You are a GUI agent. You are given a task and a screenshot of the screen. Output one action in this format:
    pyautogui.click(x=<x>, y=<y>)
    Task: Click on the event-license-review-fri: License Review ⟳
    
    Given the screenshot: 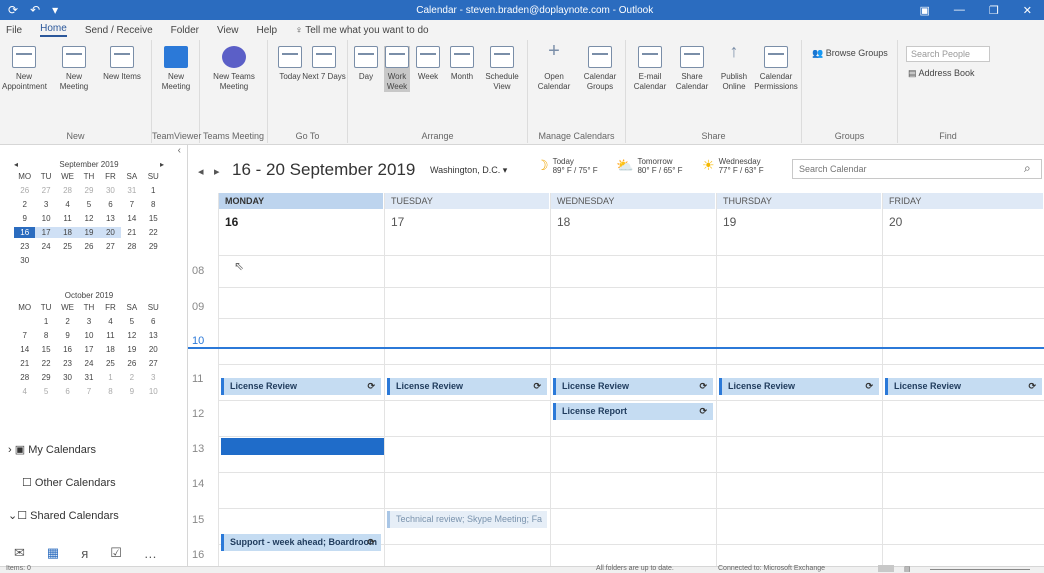 What is the action you would take?
    pyautogui.click(x=963, y=386)
    